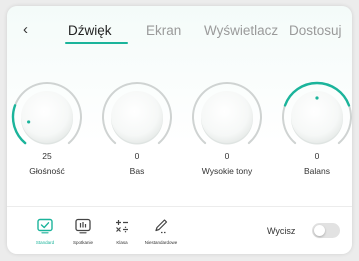 The width and height of the screenshot is (359, 261). Describe the element at coordinates (161, 242) in the screenshot. I see `mode-custom-label: Niestandardowe` at that location.